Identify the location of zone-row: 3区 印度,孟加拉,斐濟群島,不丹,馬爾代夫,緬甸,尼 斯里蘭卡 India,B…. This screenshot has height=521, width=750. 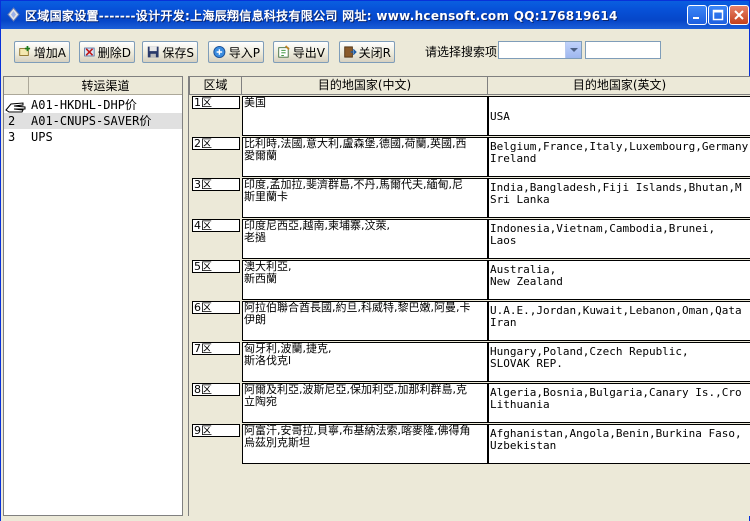
(469, 198).